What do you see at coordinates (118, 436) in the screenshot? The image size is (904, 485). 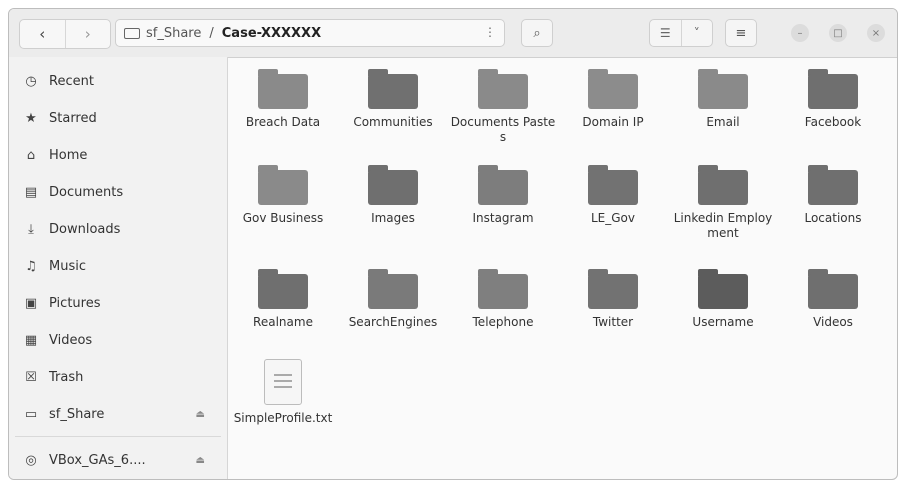 I see `sidebar-divider` at bounding box center [118, 436].